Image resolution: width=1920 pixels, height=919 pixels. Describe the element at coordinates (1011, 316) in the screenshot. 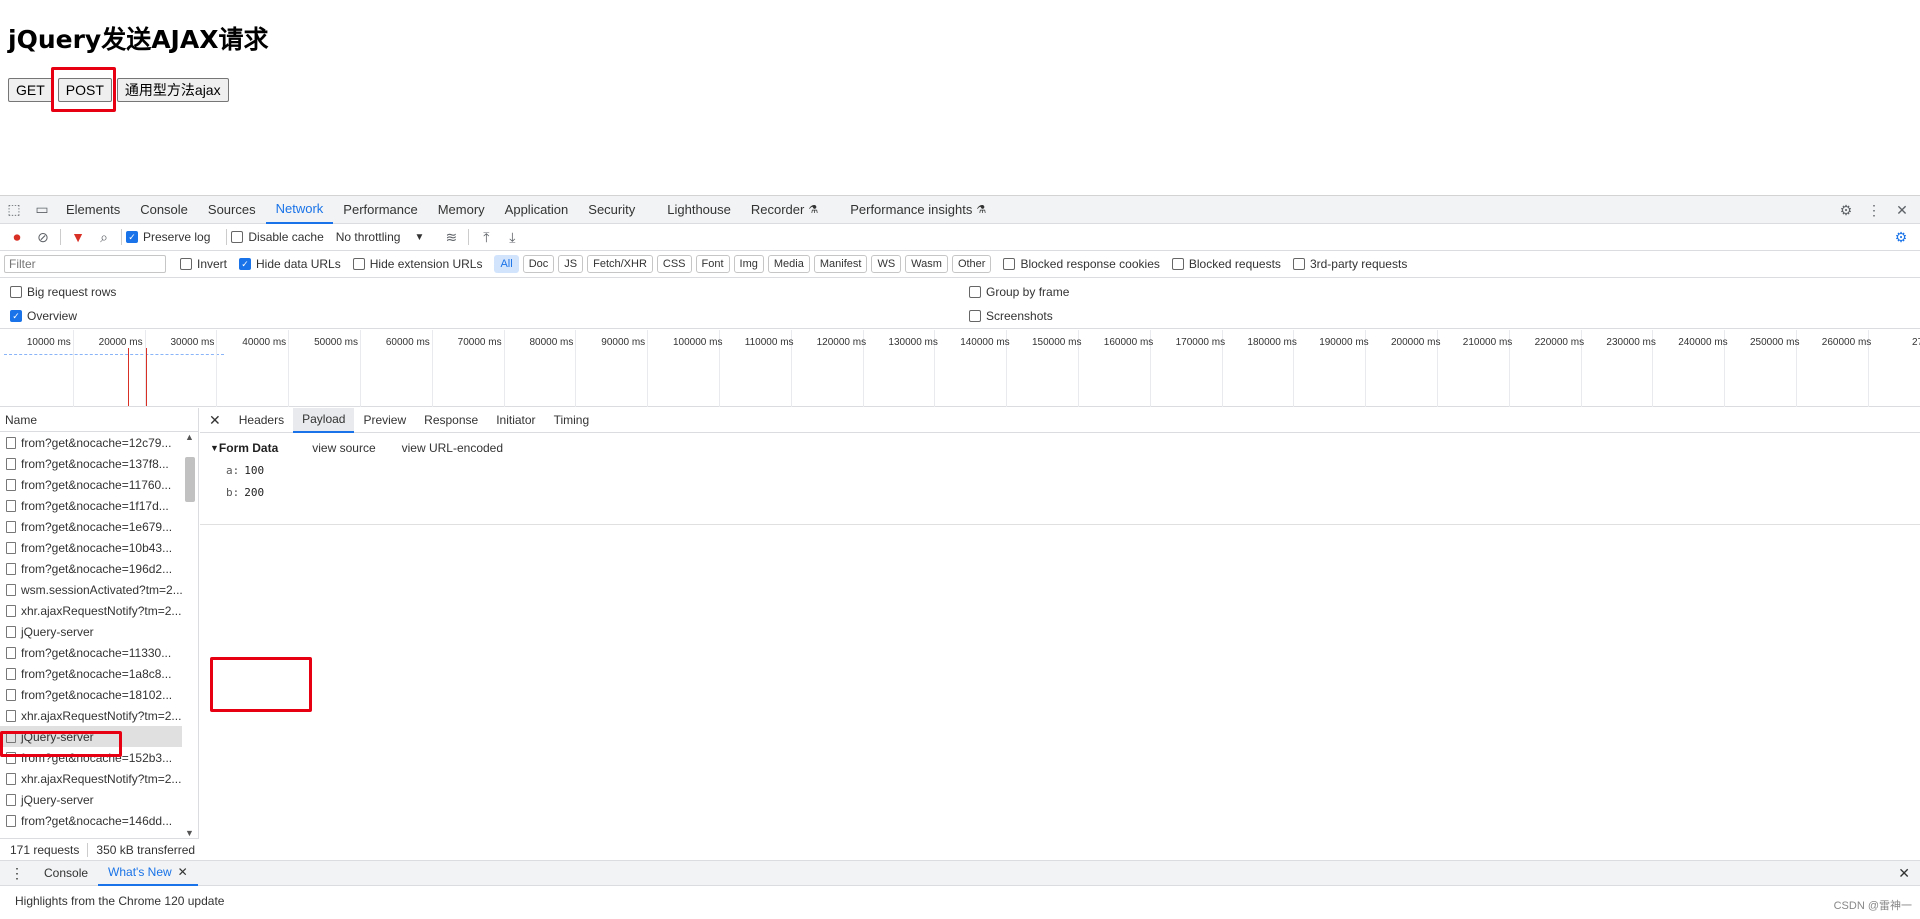

I see `screenshots-checkbox: Screenshots` at that location.